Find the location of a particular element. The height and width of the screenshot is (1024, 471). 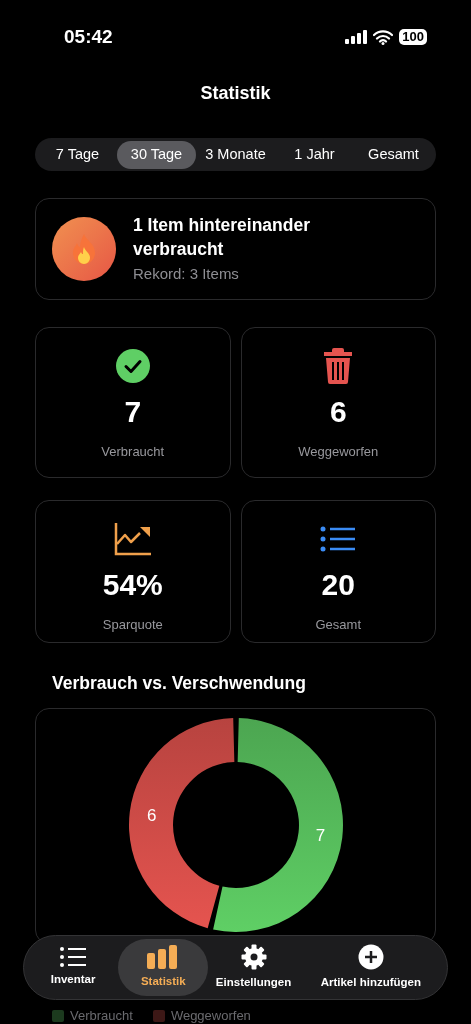

stat-value: 54% is located at coordinates (132, 585).